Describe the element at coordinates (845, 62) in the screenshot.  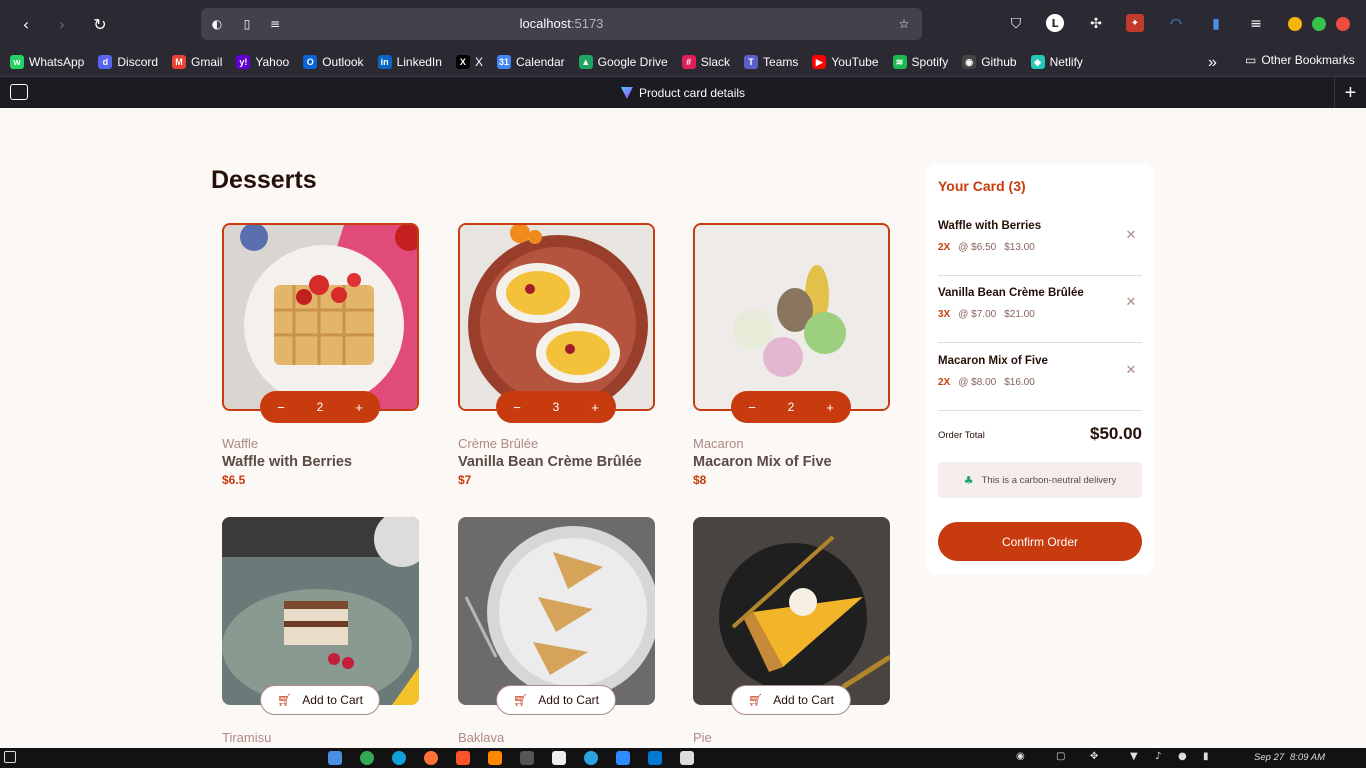
I see `bookmark-youtube: ▶ YouTube` at that location.